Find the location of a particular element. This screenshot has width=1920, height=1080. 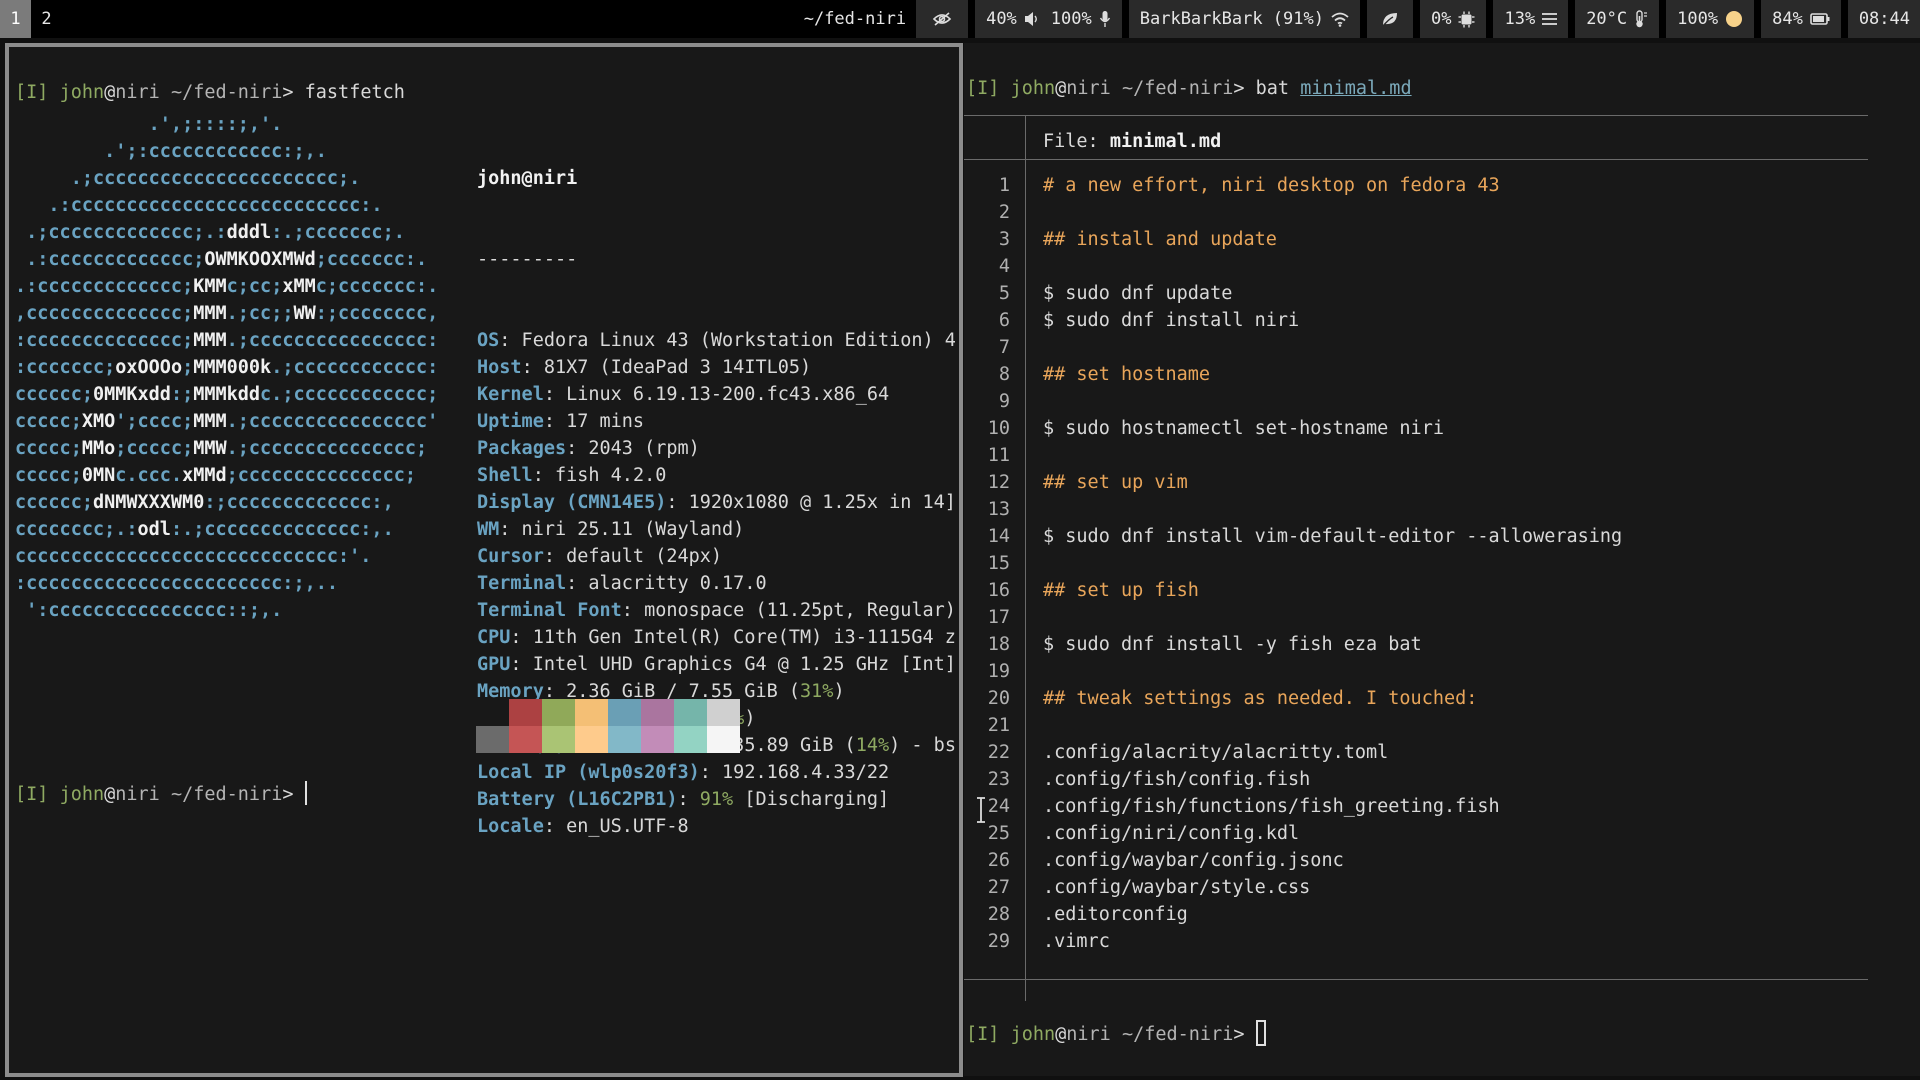

info-value: : niri 25.11 (Wayland) is located at coordinates (622, 529).